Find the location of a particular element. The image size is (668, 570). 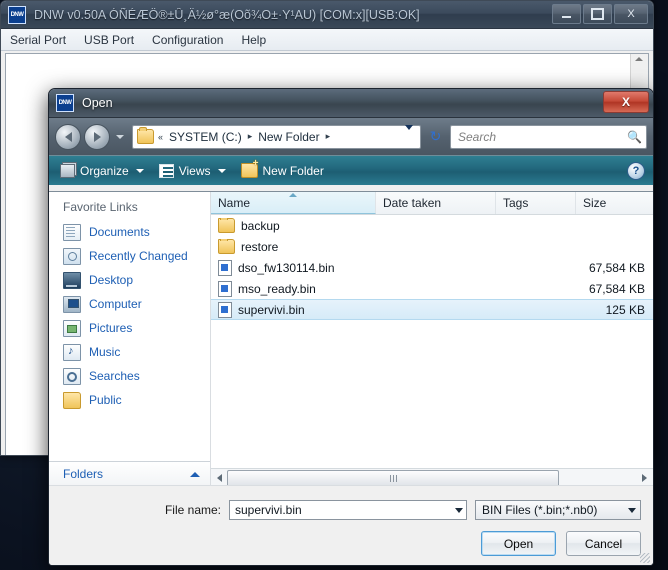

file-name-label: File name: is located at coordinates (192, 510).